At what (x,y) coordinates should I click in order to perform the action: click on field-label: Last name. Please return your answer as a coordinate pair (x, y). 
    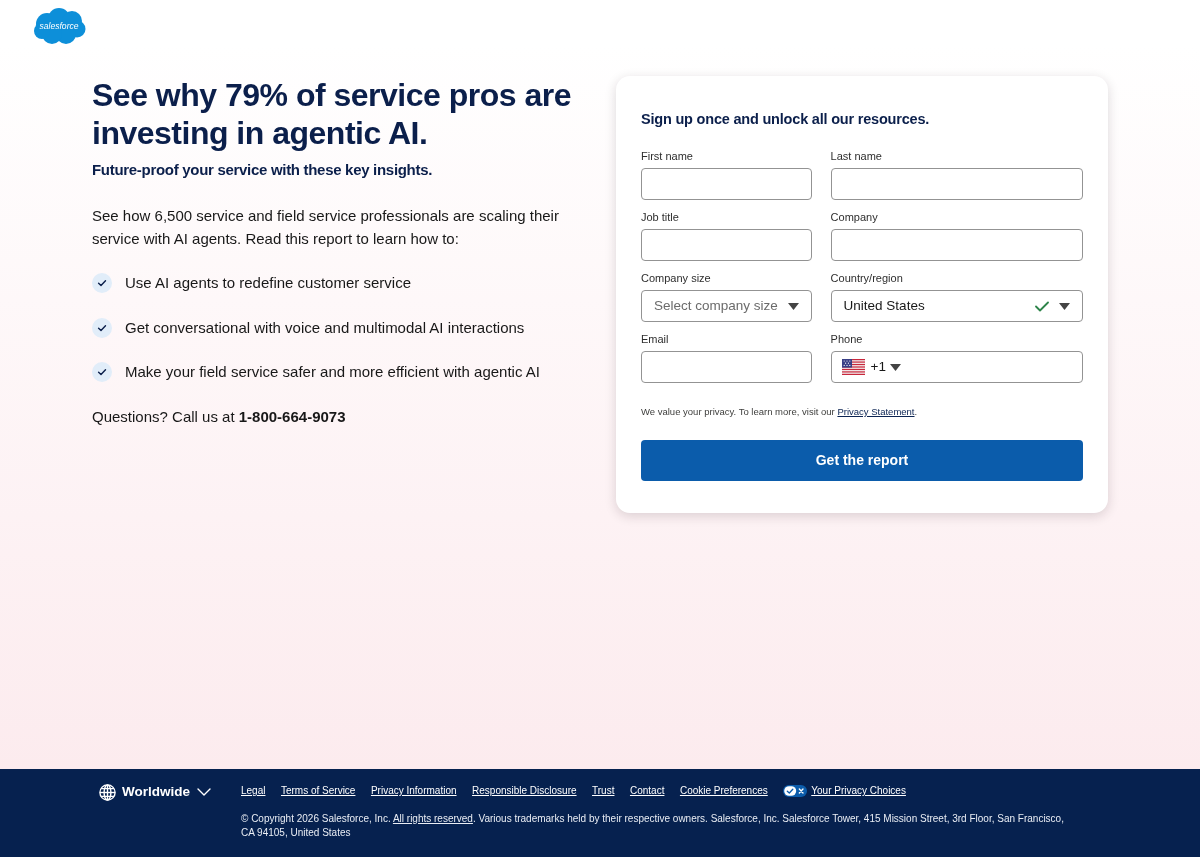
    Looking at the image, I should click on (856, 156).